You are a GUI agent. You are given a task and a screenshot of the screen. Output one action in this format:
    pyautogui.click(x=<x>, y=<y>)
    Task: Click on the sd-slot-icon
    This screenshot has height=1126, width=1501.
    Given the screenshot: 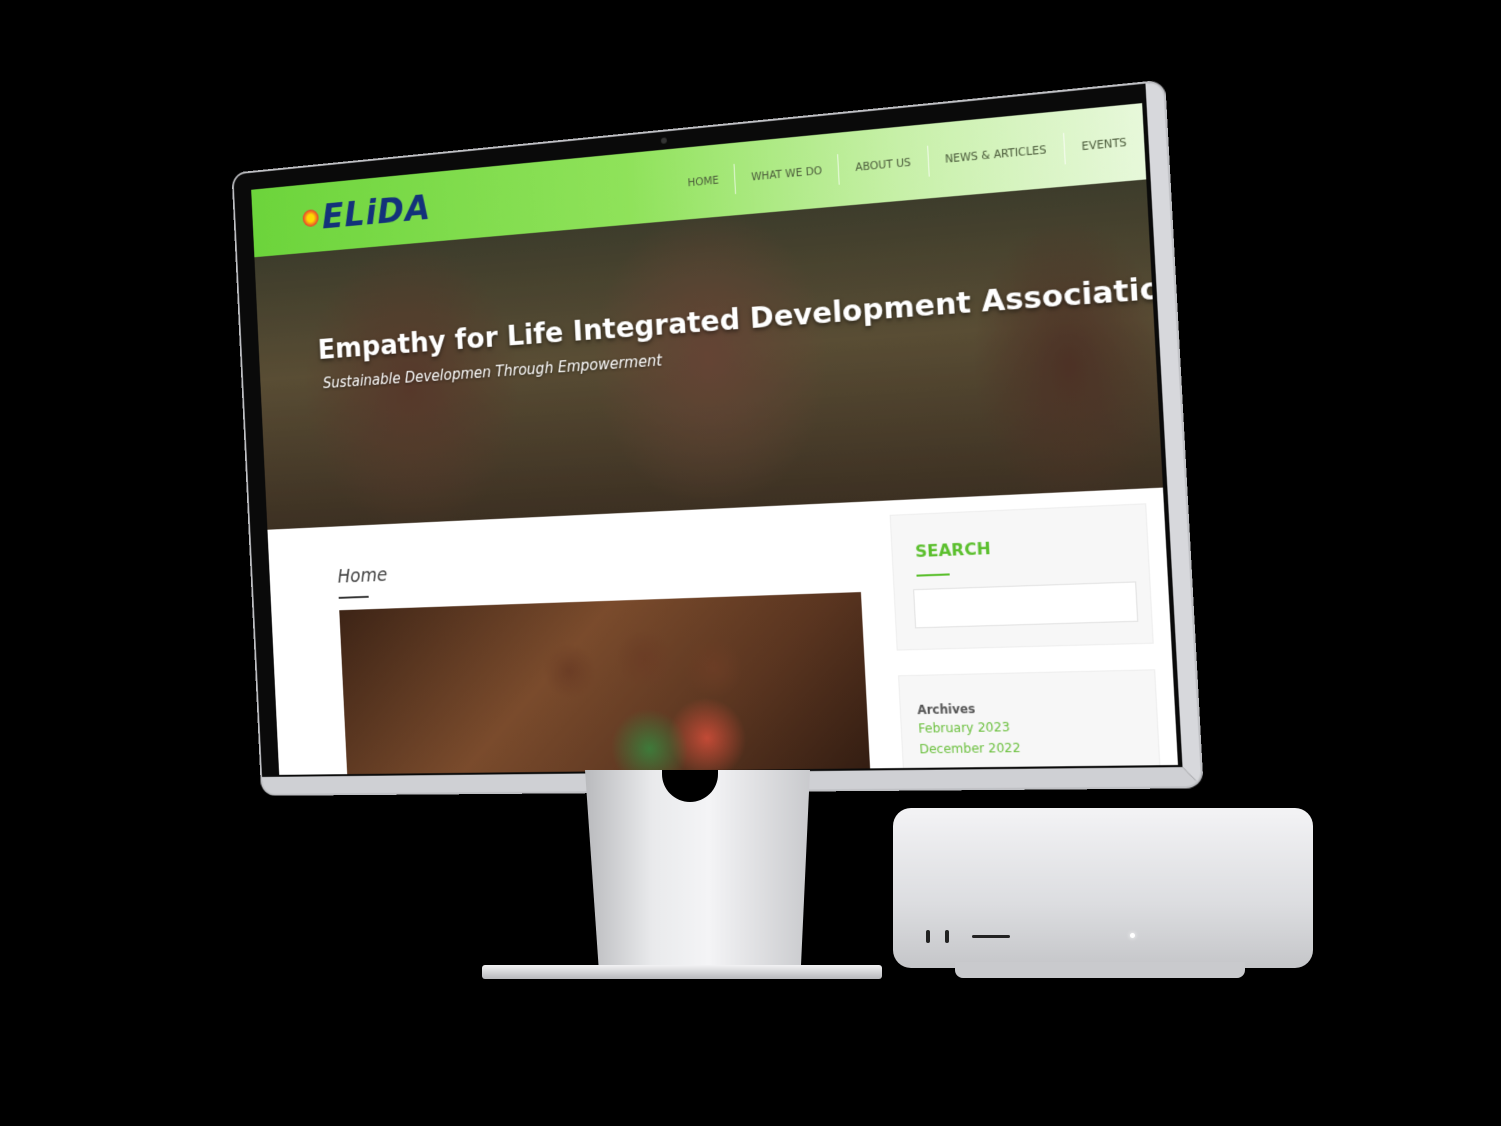 What is the action you would take?
    pyautogui.click(x=991, y=936)
    